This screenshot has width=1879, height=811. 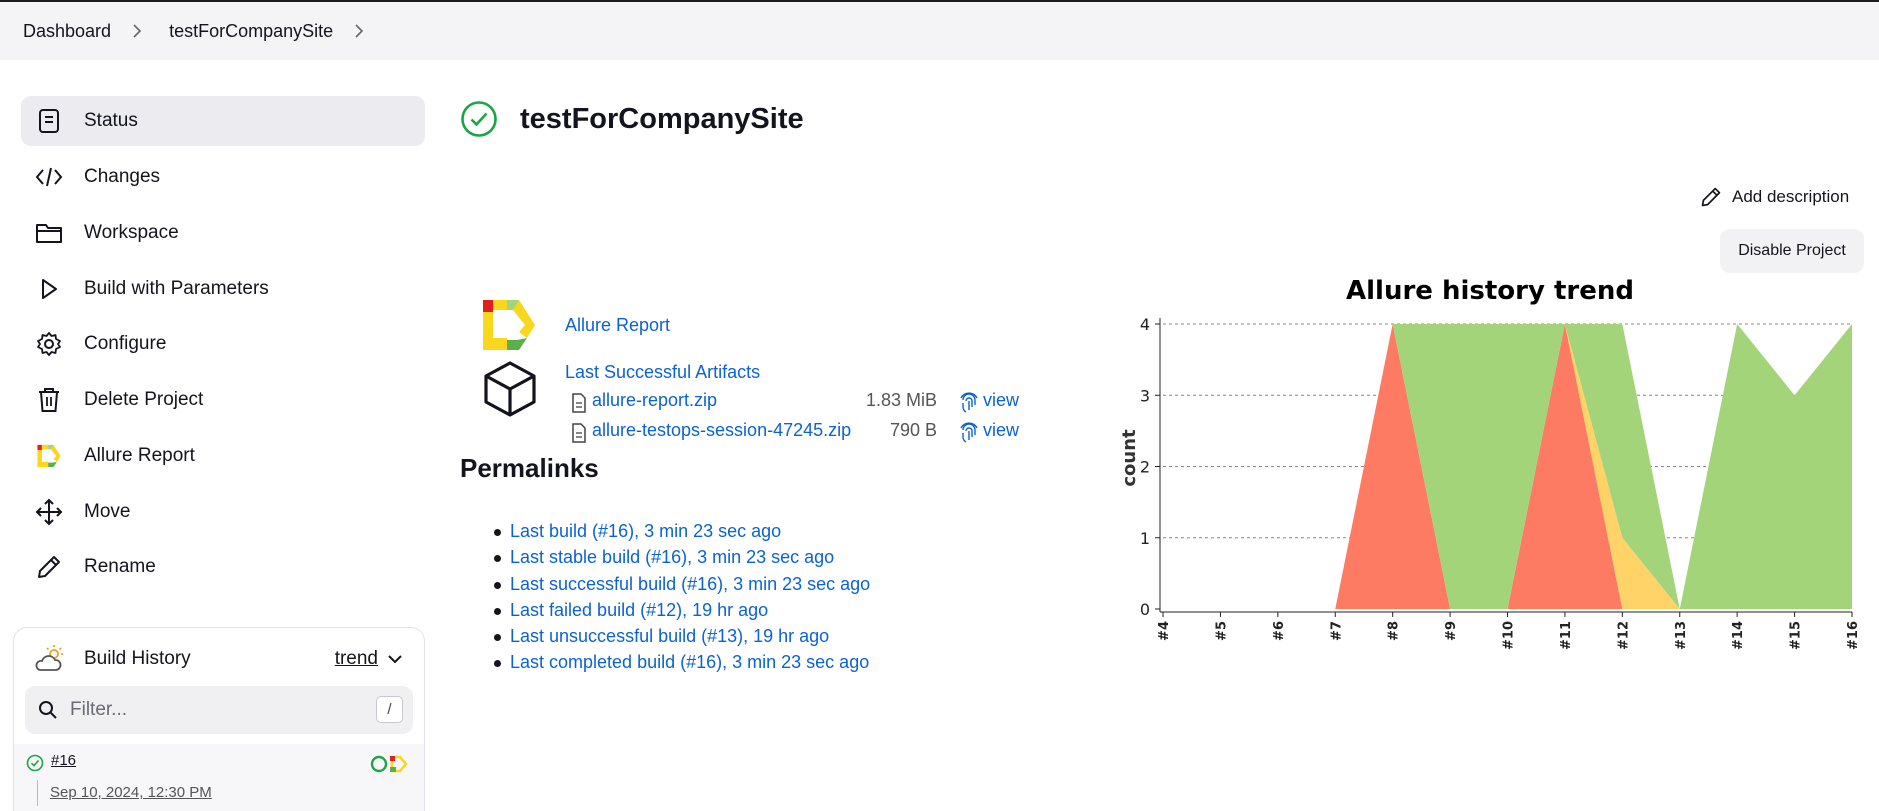 What do you see at coordinates (139, 455) in the screenshot?
I see `sidebar-item-label: Allure Report` at bounding box center [139, 455].